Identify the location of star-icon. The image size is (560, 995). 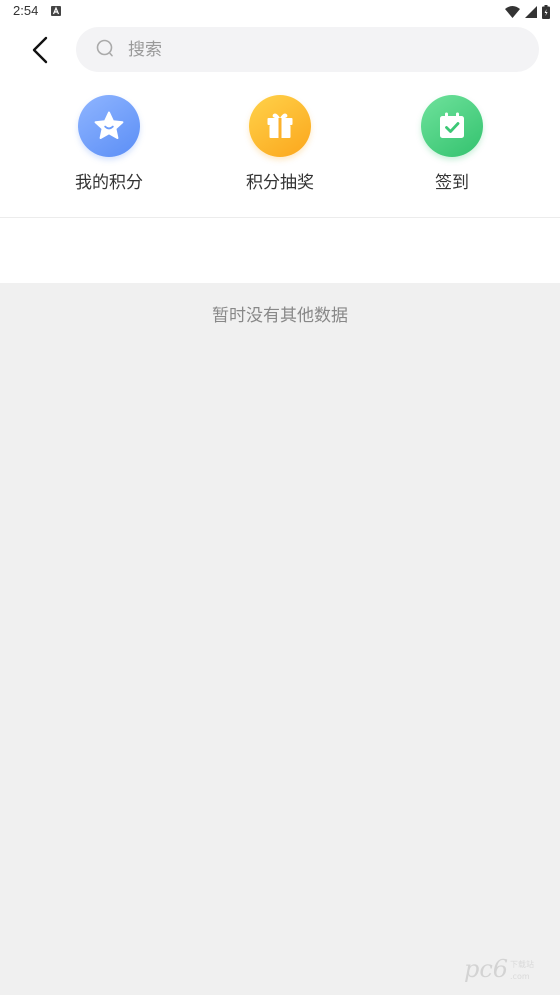
(109, 126).